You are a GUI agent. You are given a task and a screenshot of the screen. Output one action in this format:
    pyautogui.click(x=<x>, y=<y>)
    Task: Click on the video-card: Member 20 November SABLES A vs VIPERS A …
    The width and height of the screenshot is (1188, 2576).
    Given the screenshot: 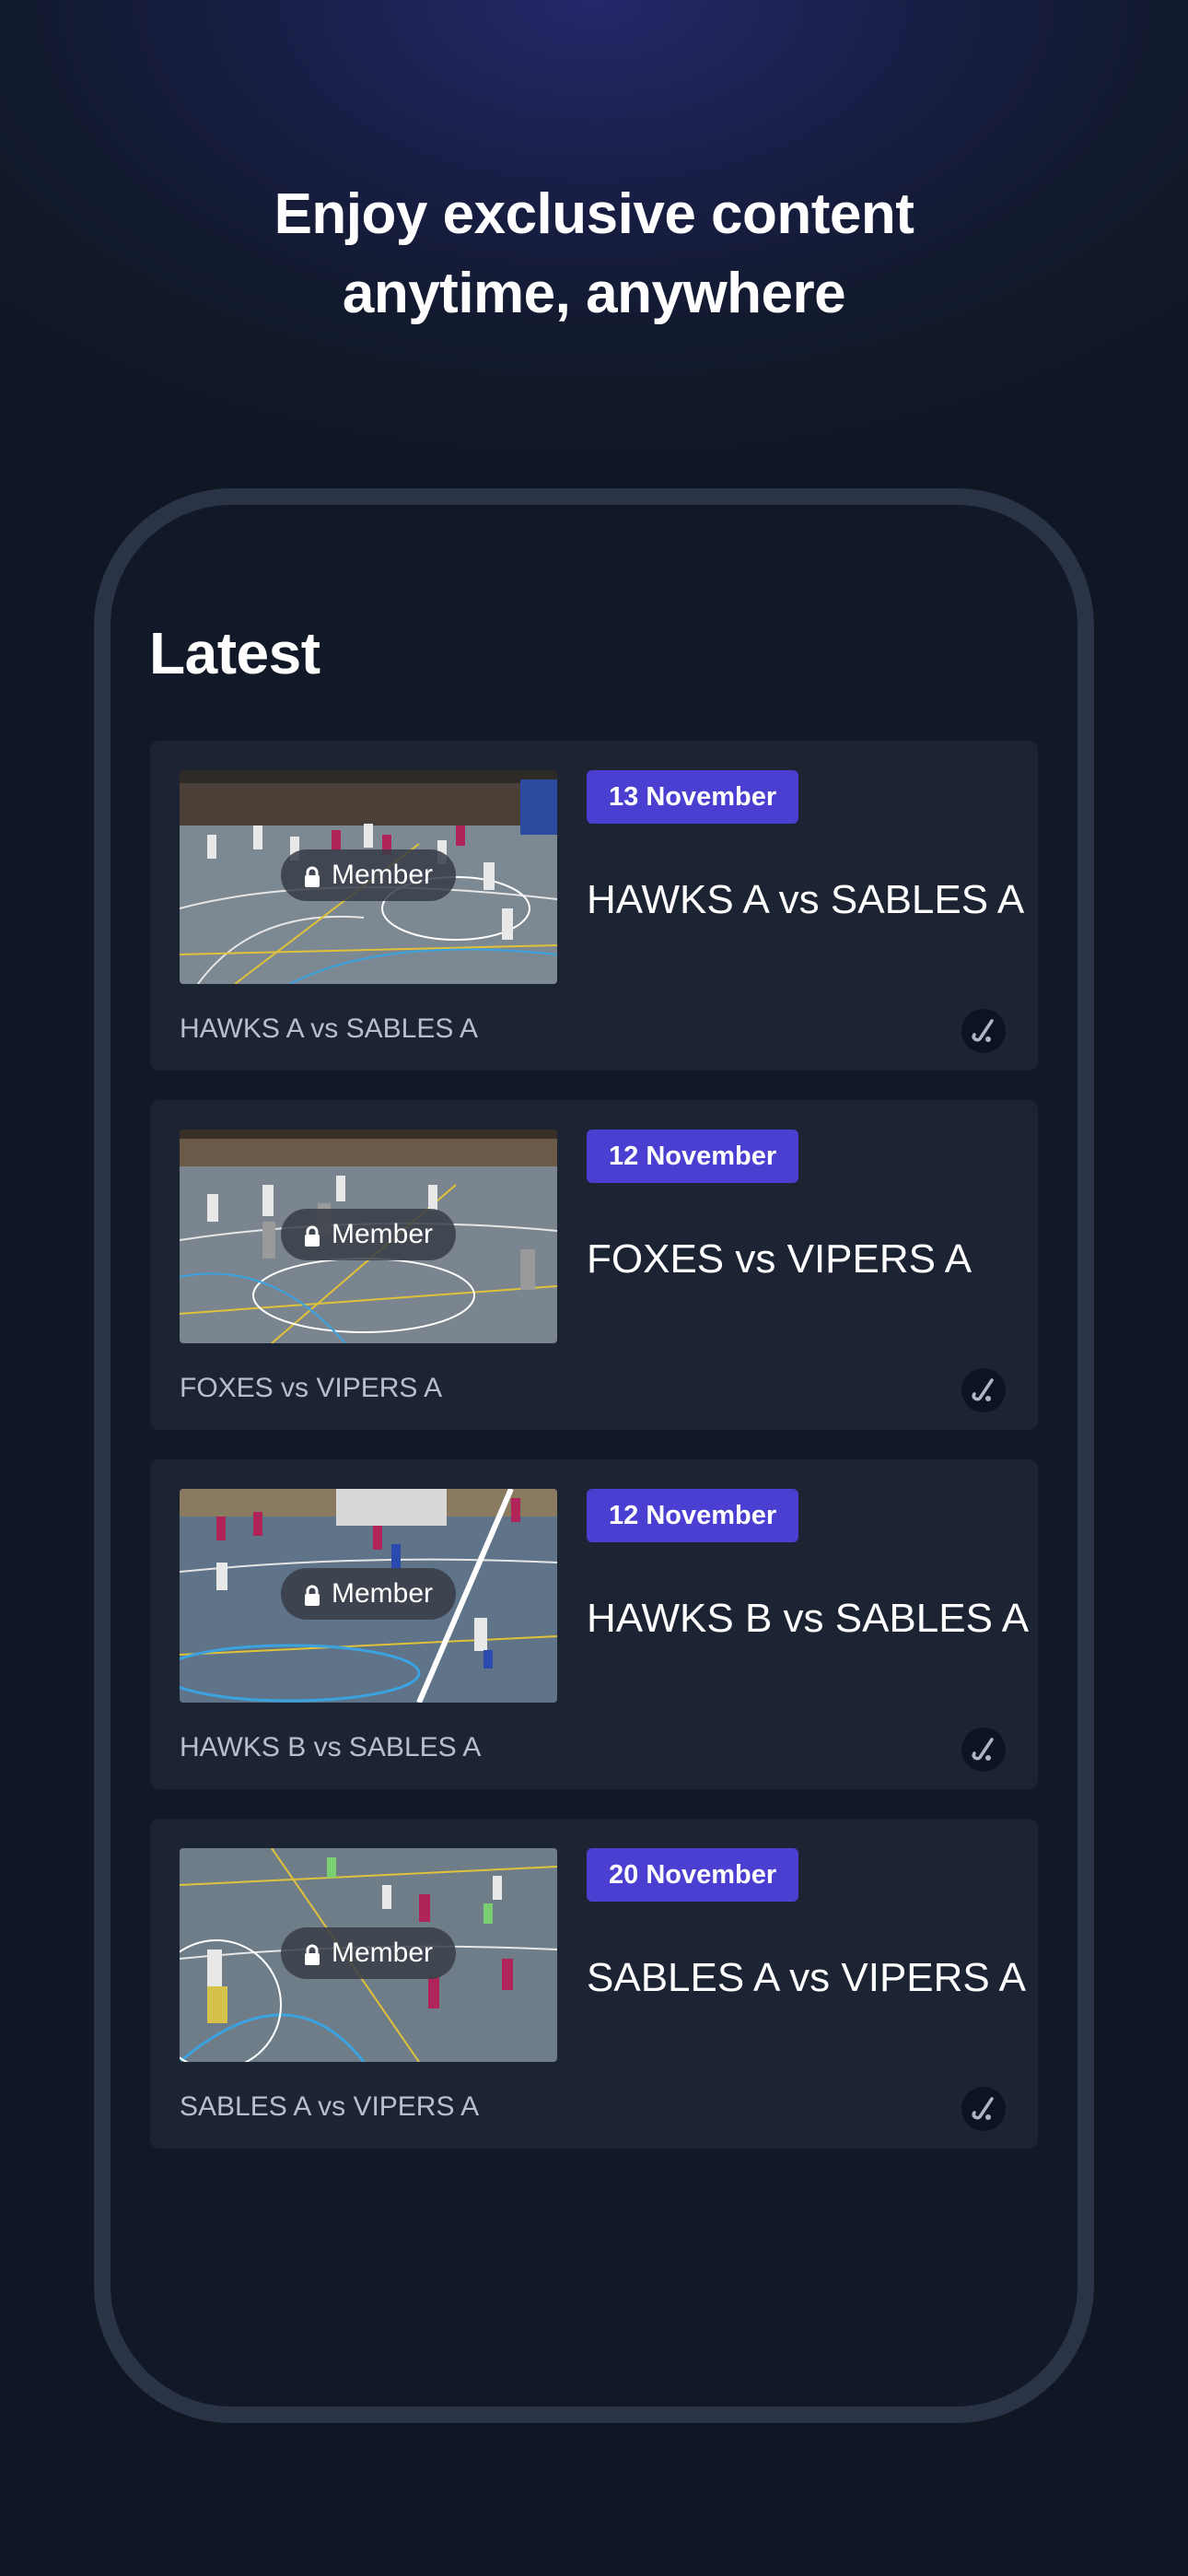 What is the action you would take?
    pyautogui.click(x=594, y=1984)
    